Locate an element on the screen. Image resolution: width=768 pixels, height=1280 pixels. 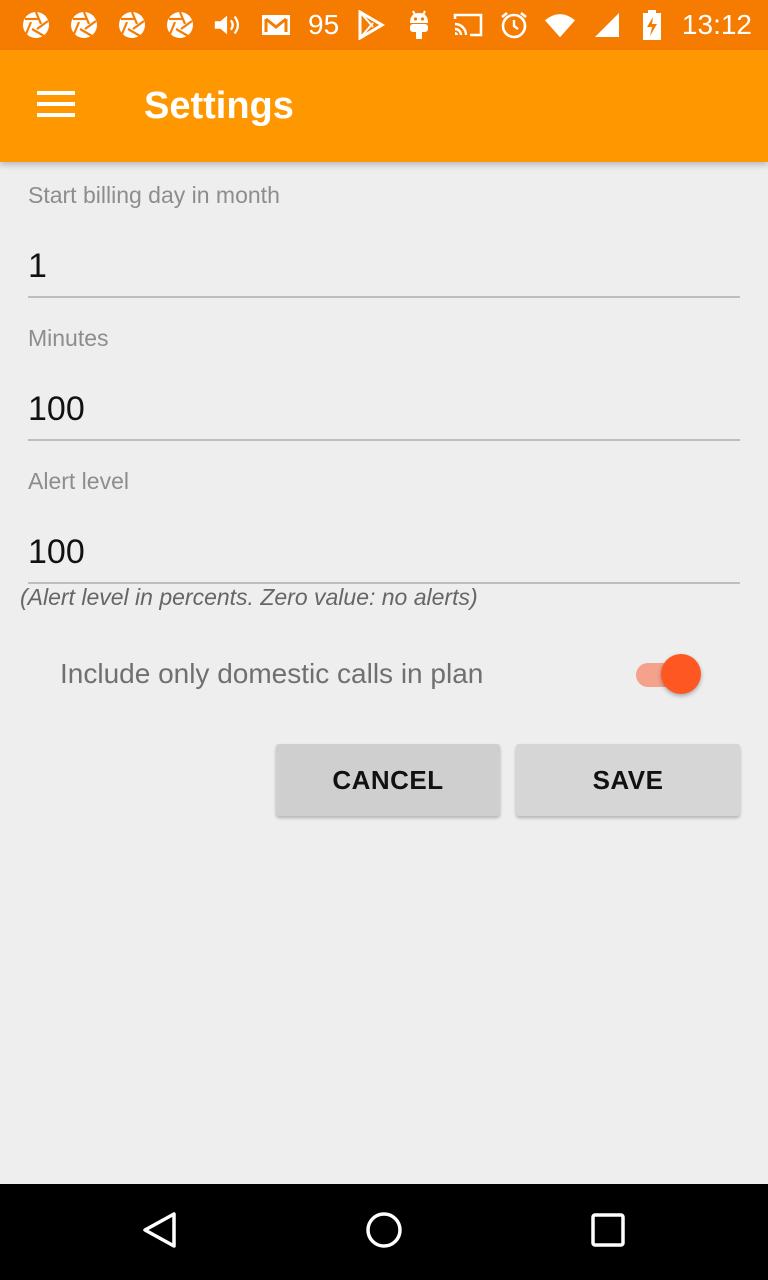
badge-number: 95 is located at coordinates (324, 24).